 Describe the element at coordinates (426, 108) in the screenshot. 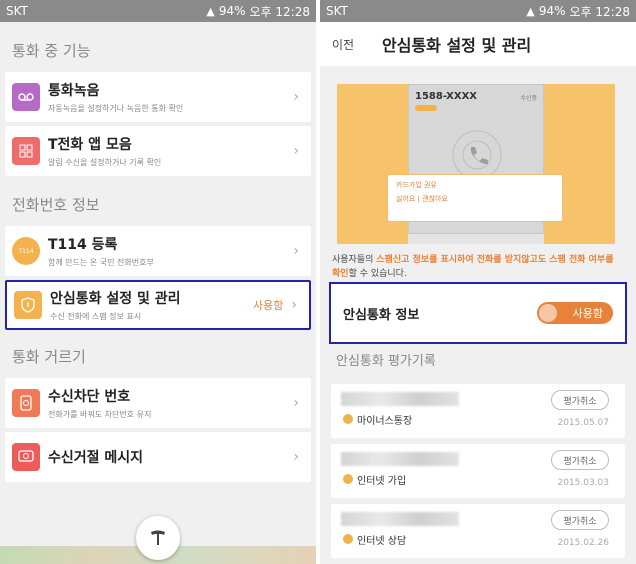

I see `mock-tag` at that location.